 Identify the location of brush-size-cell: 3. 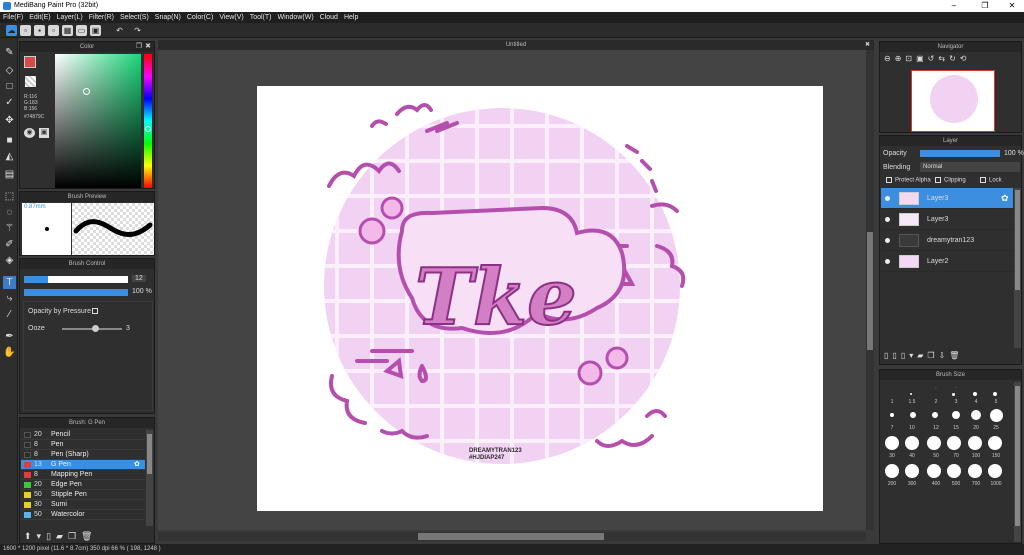
(956, 402).